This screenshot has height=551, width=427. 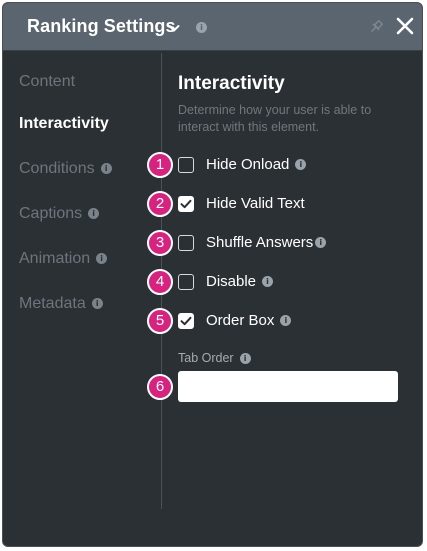 I want to click on option-label: Hide Valid Text, so click(x=255, y=203).